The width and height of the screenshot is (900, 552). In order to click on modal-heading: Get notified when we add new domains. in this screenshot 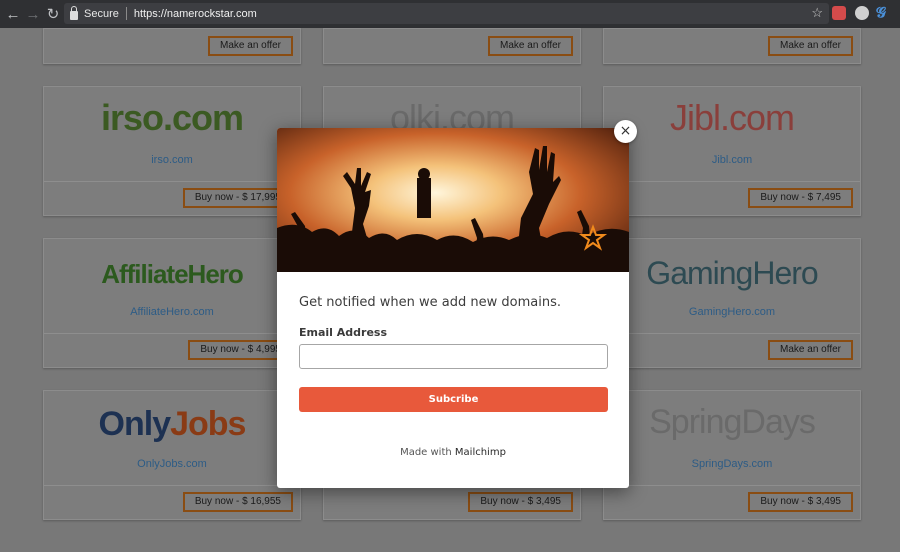, I will do `click(430, 302)`.